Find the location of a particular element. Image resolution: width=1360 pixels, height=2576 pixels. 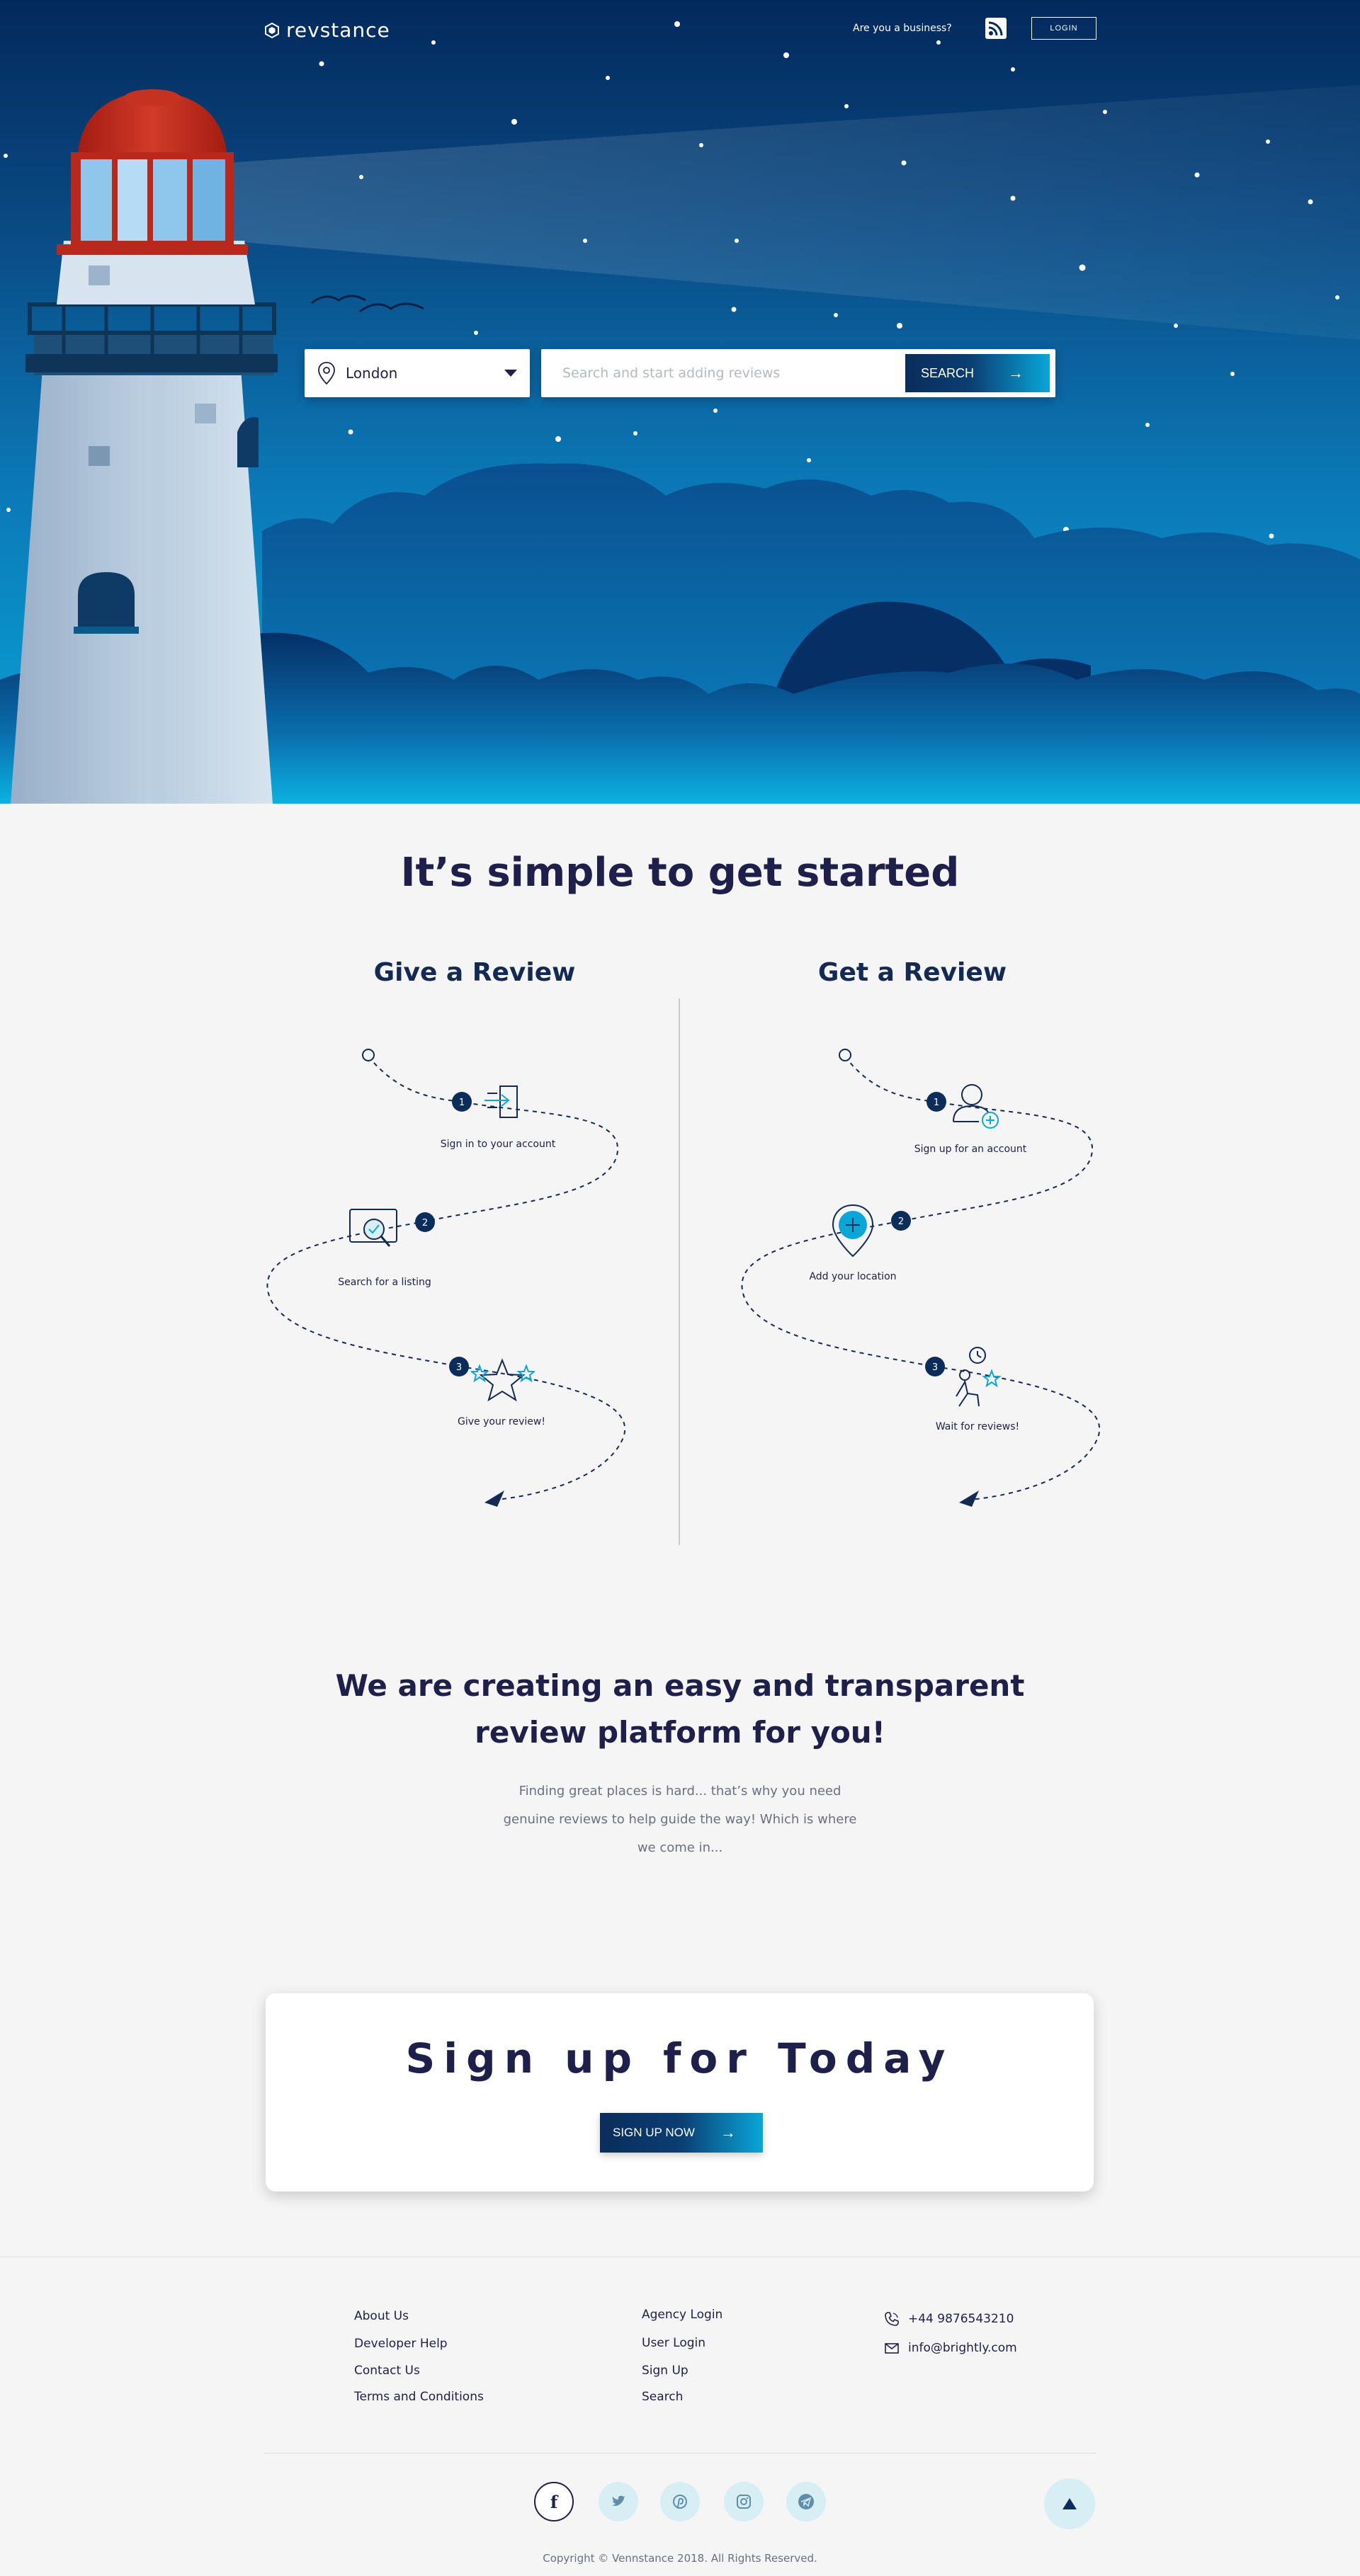

column-divider is located at coordinates (680, 1272).